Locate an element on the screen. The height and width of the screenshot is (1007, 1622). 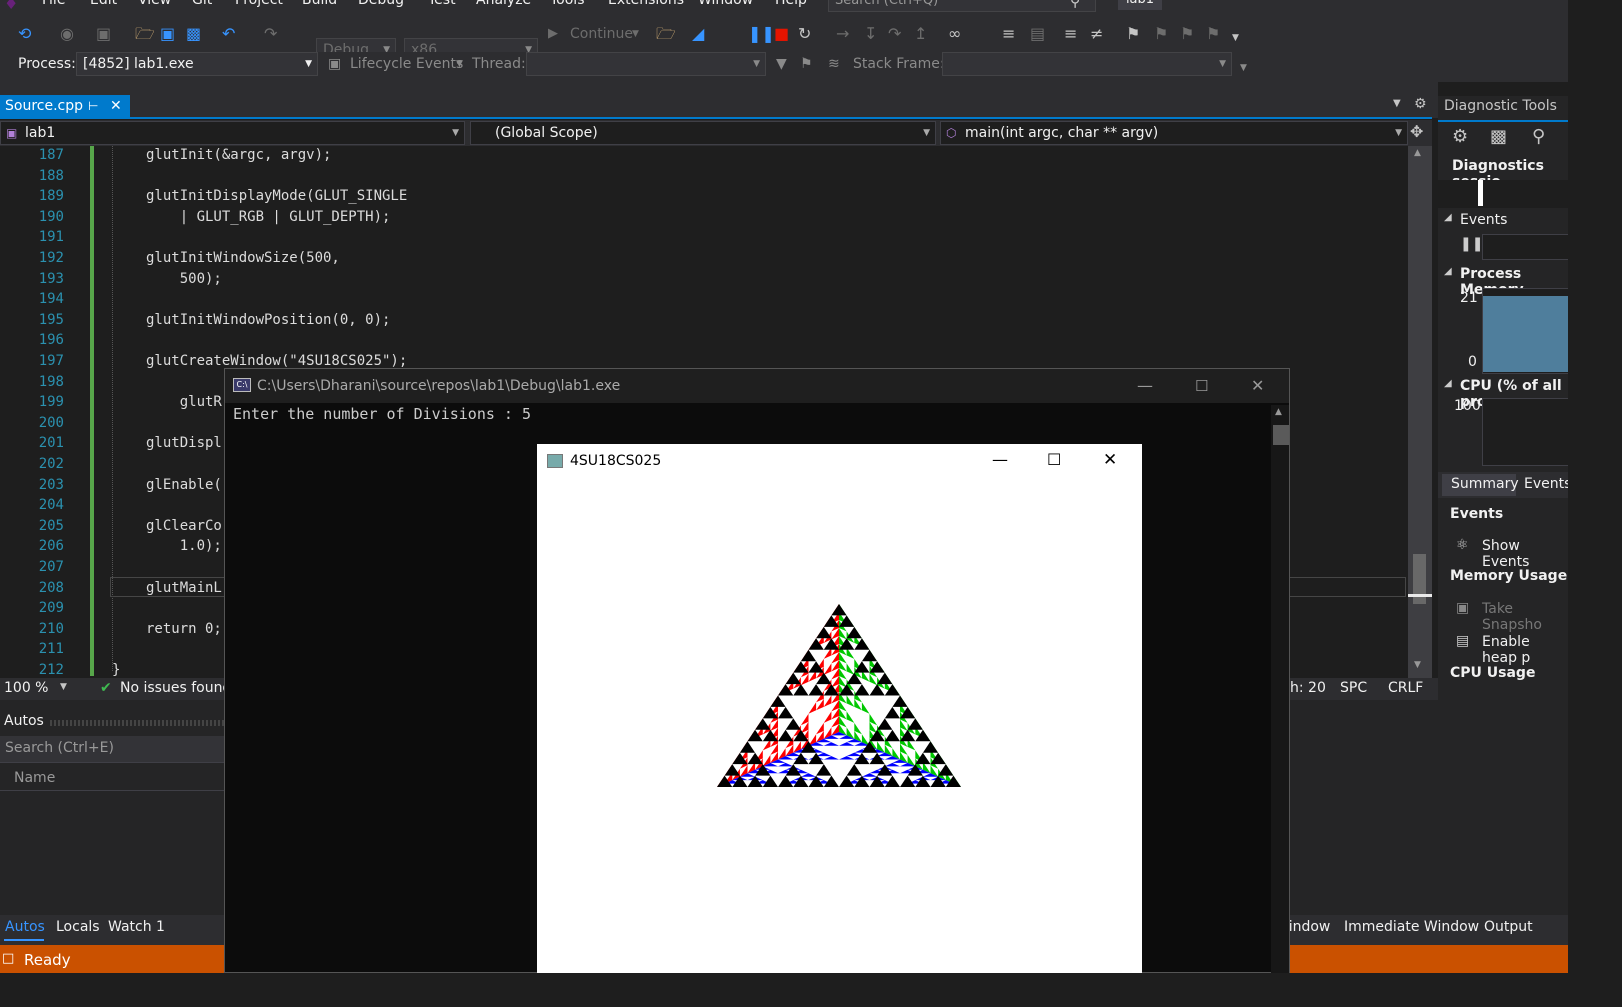
search-input: Search (Ctrl+Q) is located at coordinates (962, 6).